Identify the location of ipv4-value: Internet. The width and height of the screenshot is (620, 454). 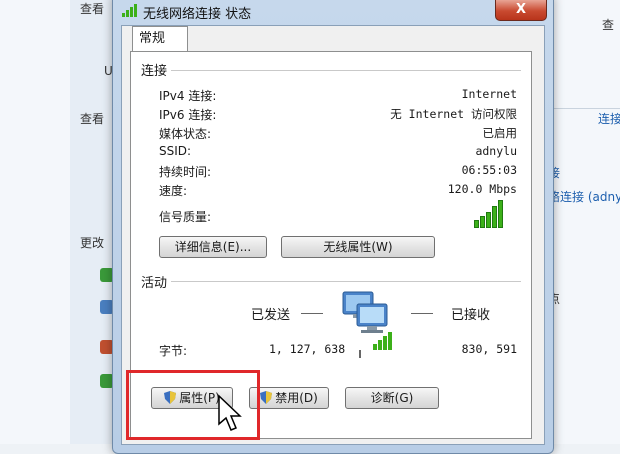
(489, 94).